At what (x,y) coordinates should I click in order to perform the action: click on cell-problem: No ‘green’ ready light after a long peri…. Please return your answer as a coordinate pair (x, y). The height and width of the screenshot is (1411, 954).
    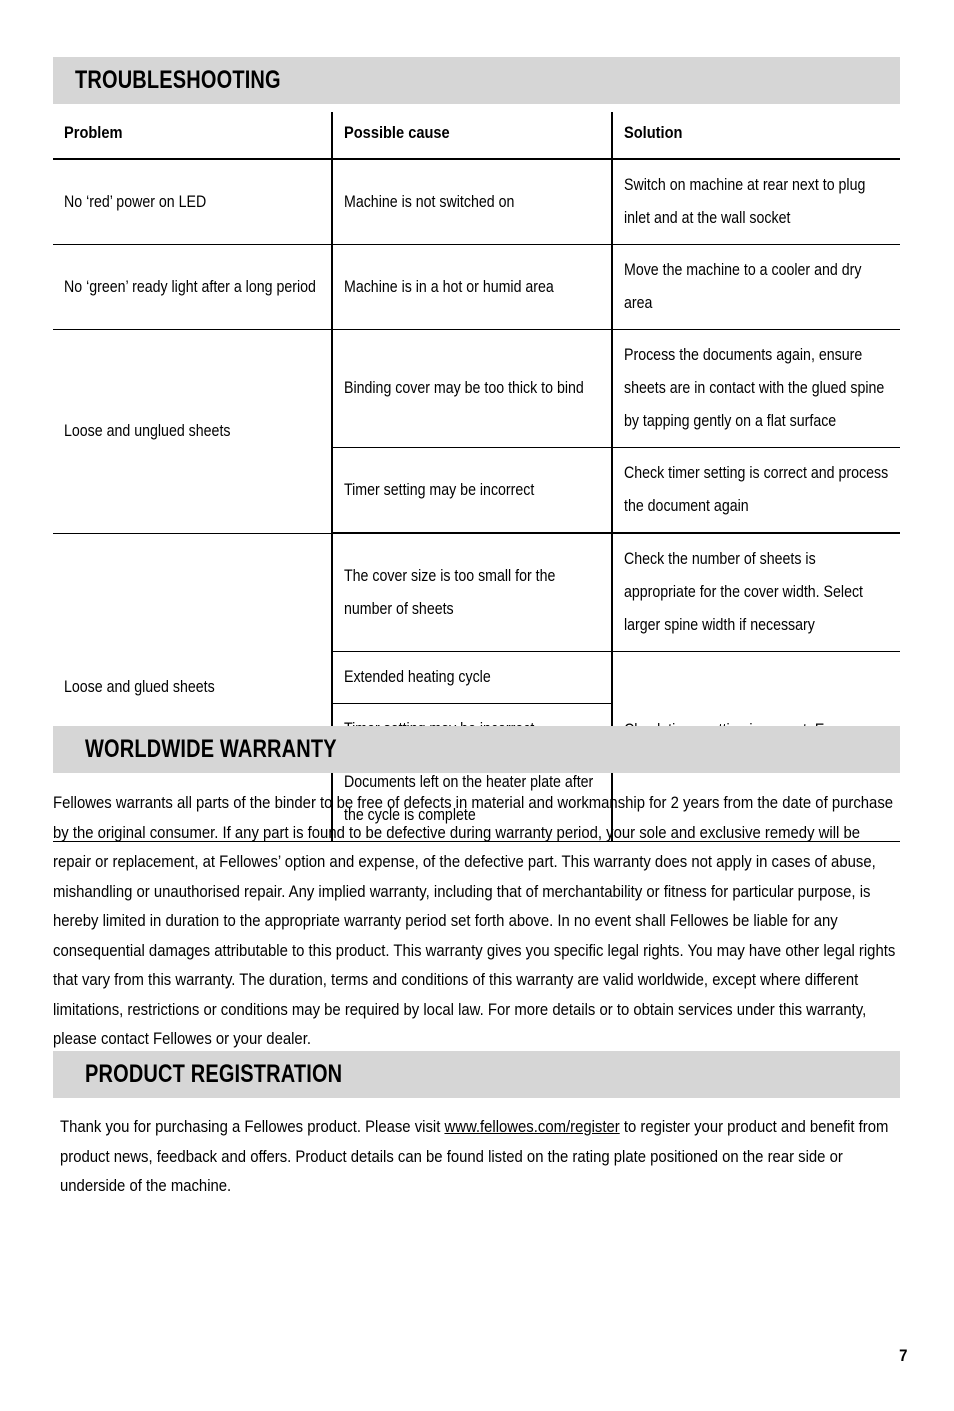
    Looking at the image, I should click on (192, 287).